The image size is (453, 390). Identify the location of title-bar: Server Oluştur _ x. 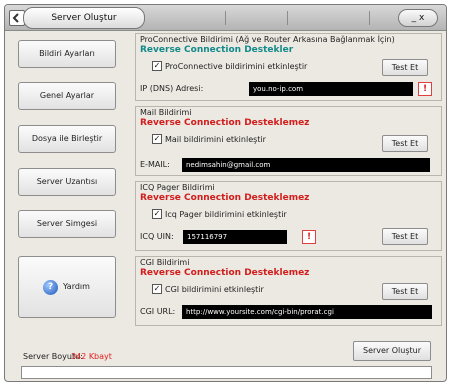
(225, 18).